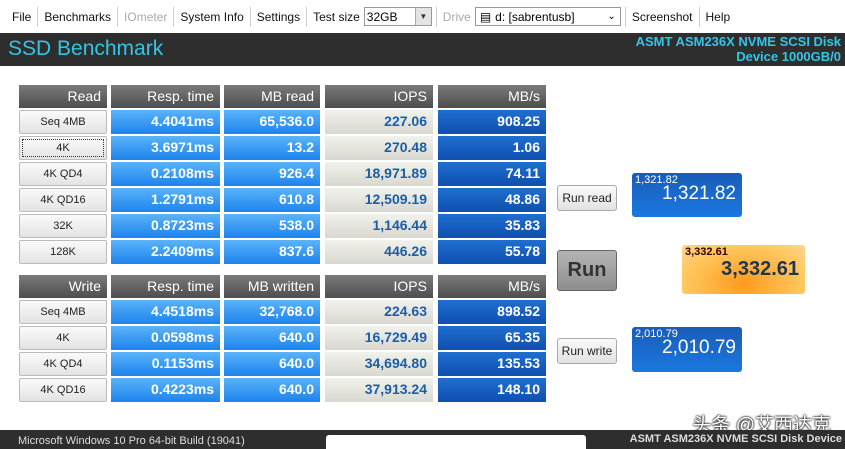  Describe the element at coordinates (662, 16) in the screenshot. I see `menu-screenshot: Screenshot` at that location.